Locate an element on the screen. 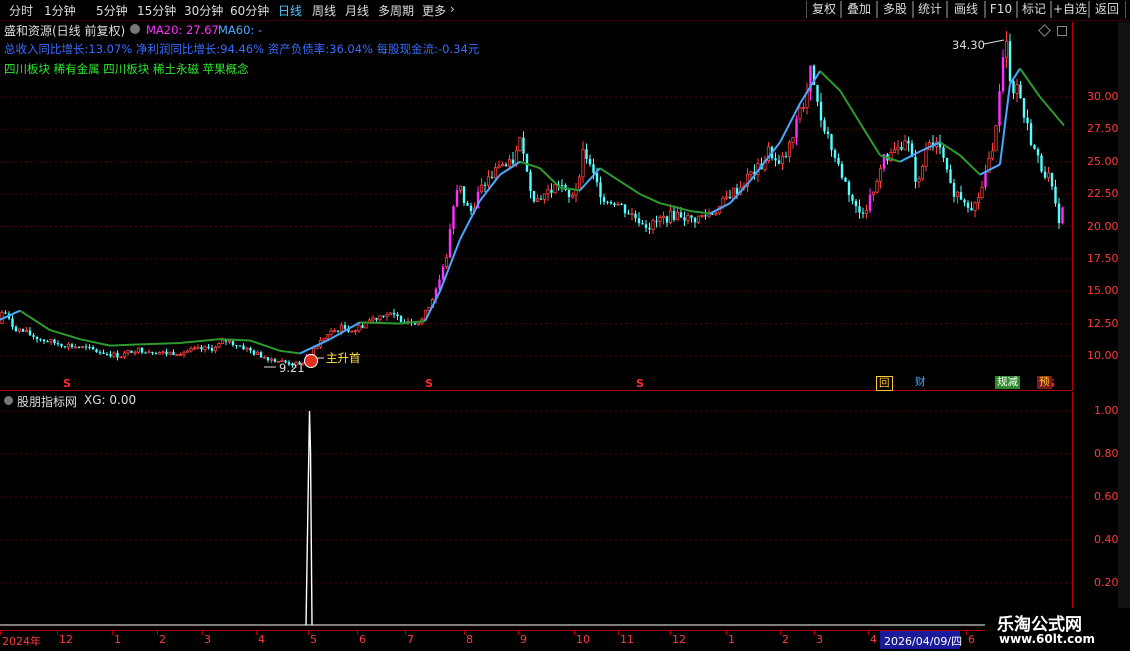 The width and height of the screenshot is (1130, 651). period-tab-7: 周线 is located at coordinates (324, 10).